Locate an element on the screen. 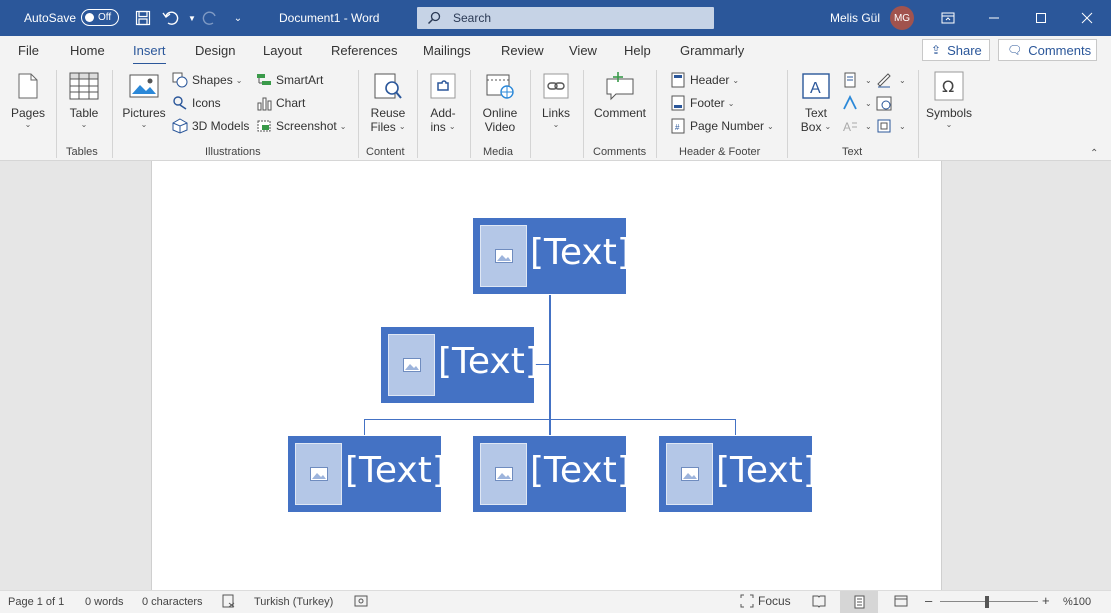  zoom-level: %100 is located at coordinates (1077, 602).